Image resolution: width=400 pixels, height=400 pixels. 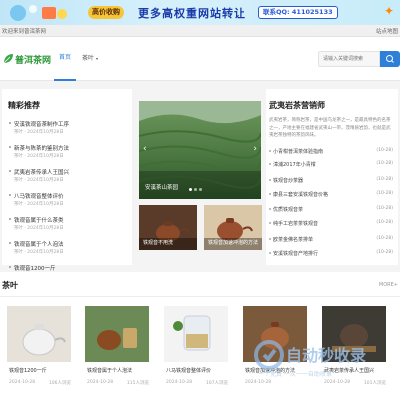 I want to click on grid-item: 铁观音属于个人泡法 2024-10-28 115人浏览, so click(x=117, y=349).